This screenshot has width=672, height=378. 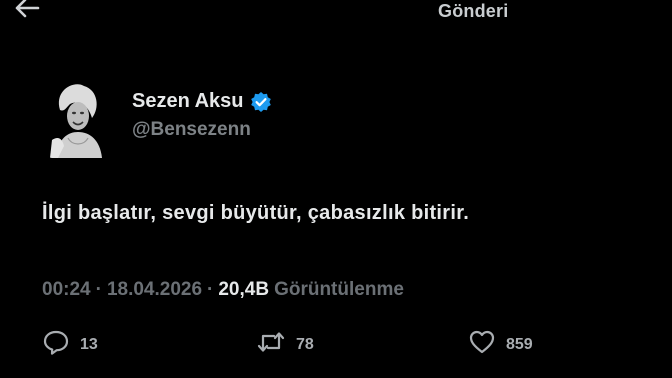 I want to click on back-button, so click(x=27, y=12).